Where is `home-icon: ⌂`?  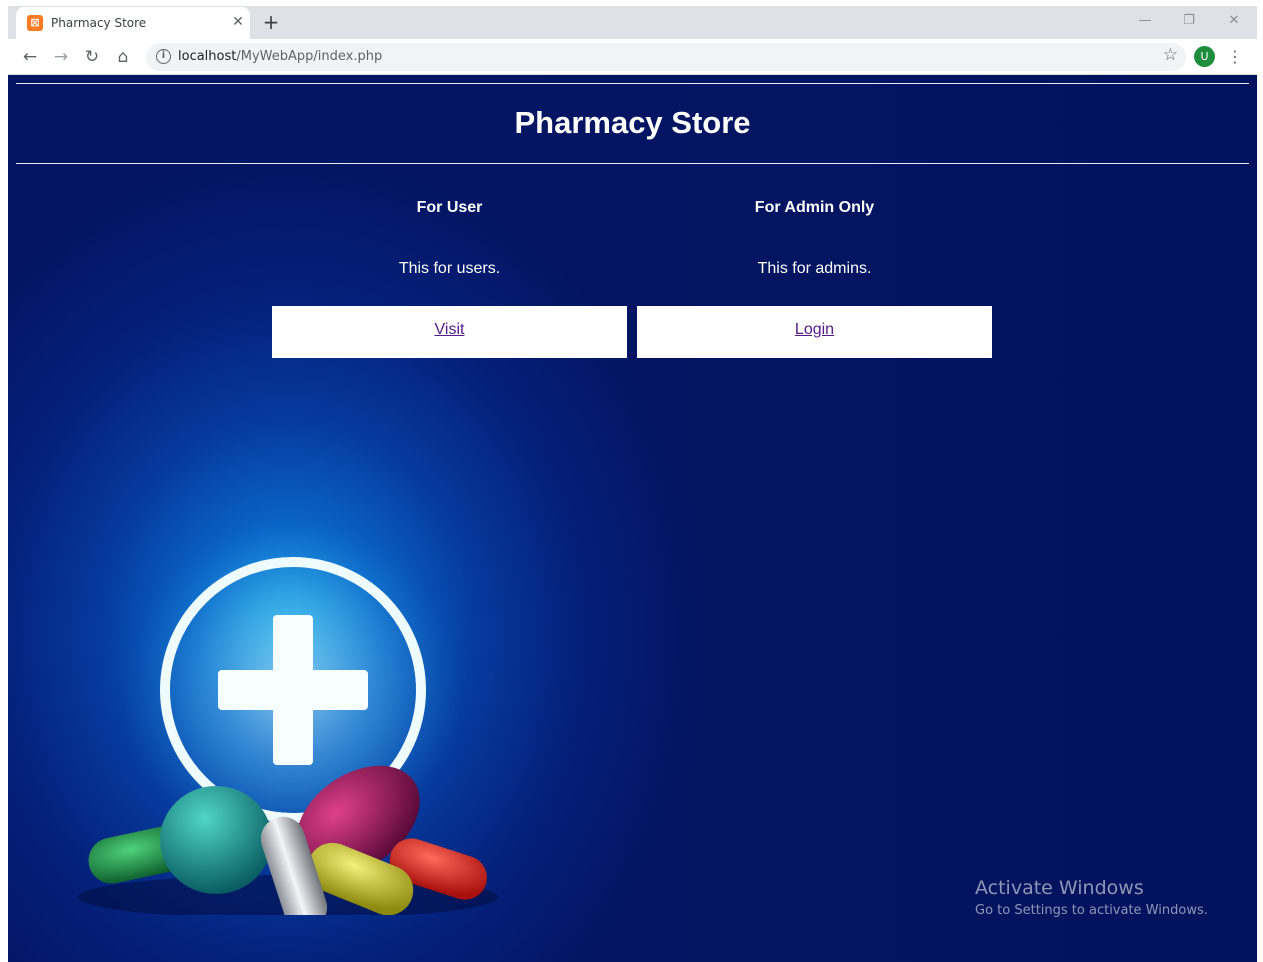 home-icon: ⌂ is located at coordinates (123, 57).